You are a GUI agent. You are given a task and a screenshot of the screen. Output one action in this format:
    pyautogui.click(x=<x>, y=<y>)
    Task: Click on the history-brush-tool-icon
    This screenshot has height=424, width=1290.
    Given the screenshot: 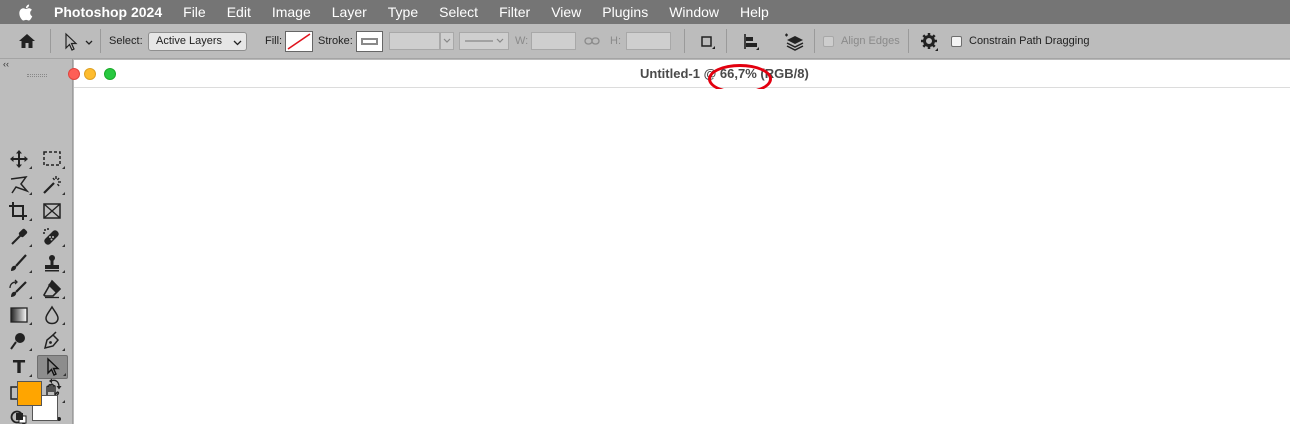 What is the action you would take?
    pyautogui.click(x=19, y=289)
    